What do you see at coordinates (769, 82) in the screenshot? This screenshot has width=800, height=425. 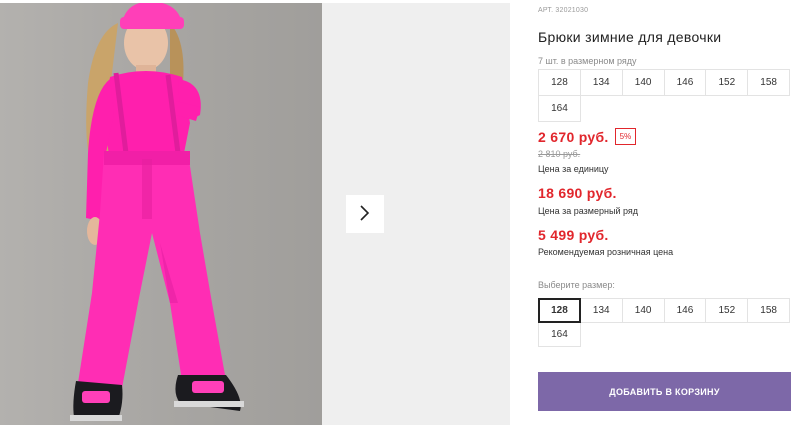 I see `size-row-item: 158` at bounding box center [769, 82].